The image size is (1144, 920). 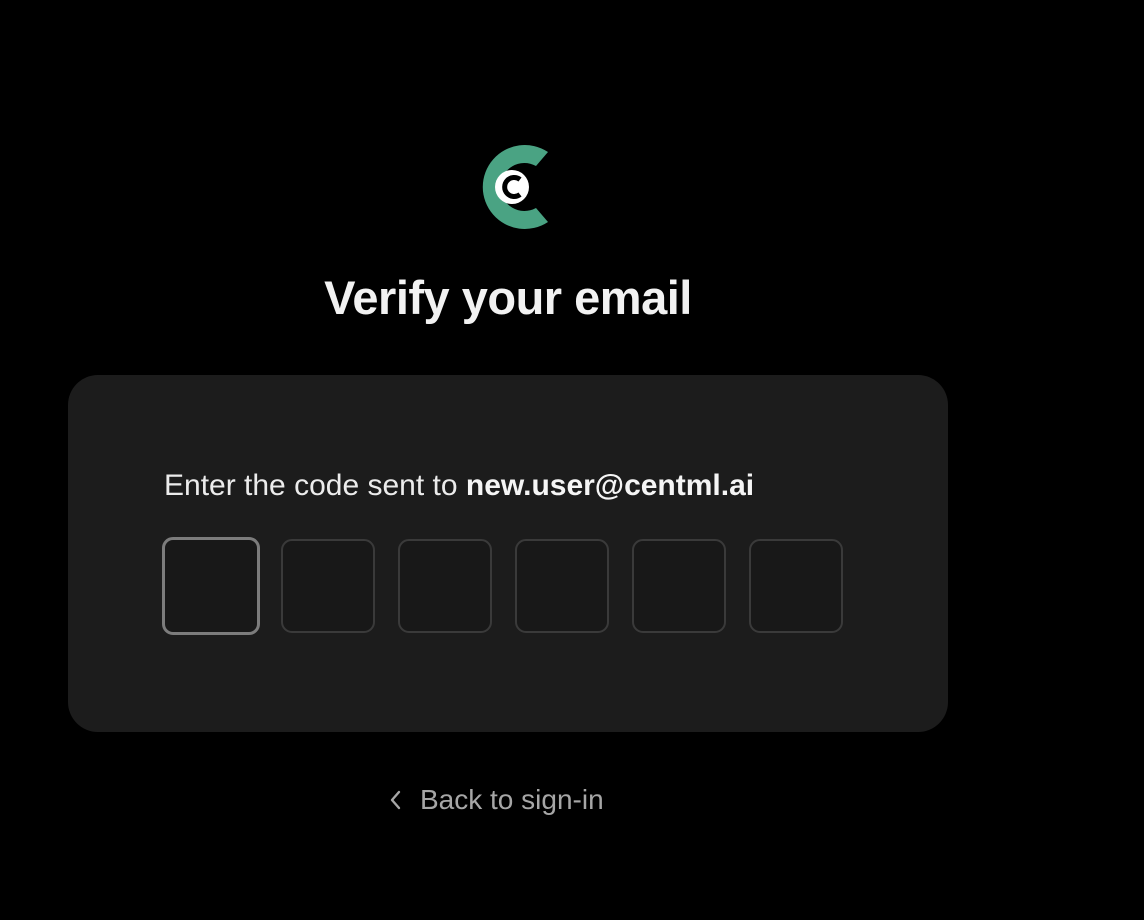 I want to click on centml-logo, so click(x=515, y=187).